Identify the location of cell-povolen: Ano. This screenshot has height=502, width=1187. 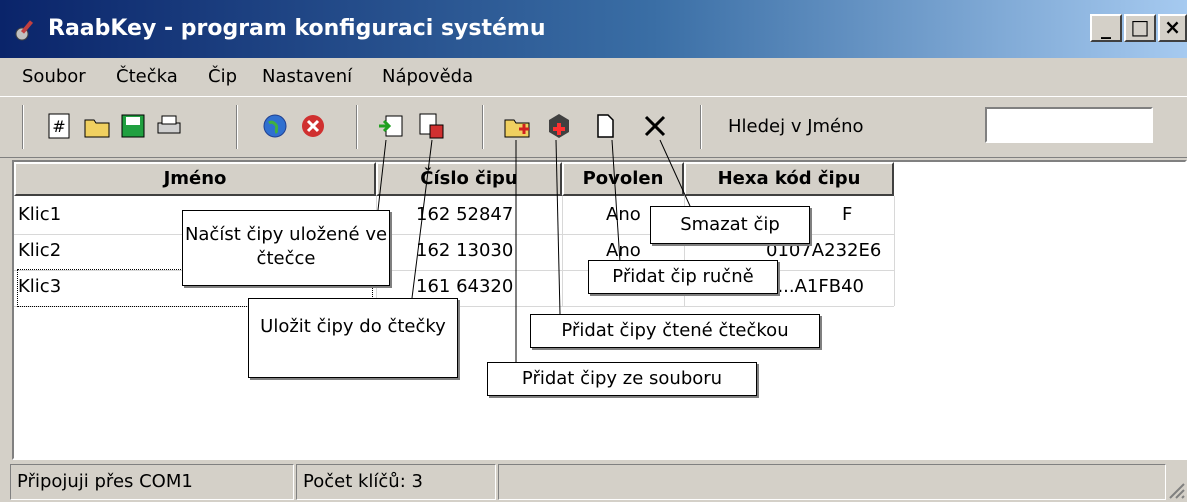
(623, 214).